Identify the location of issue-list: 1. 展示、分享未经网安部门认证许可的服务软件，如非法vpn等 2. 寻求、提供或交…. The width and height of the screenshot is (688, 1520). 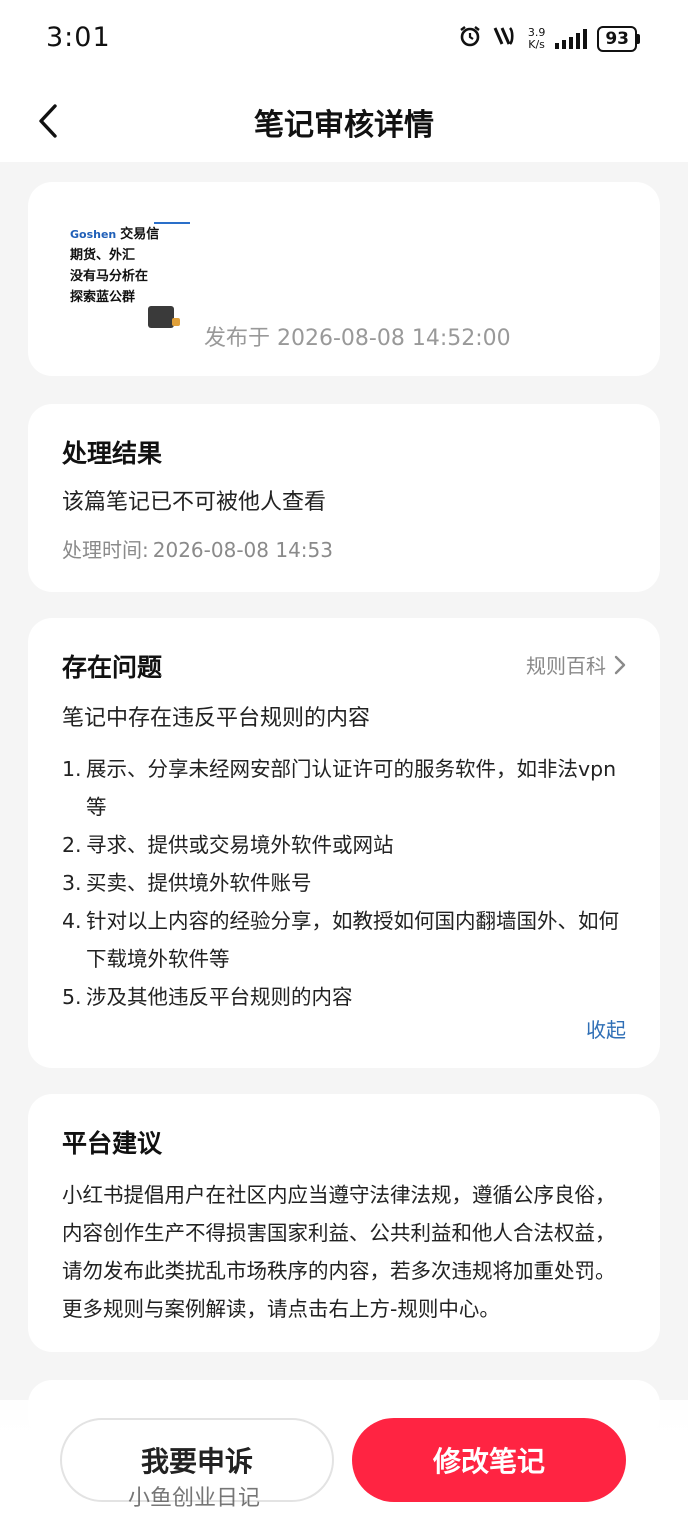
(347, 883).